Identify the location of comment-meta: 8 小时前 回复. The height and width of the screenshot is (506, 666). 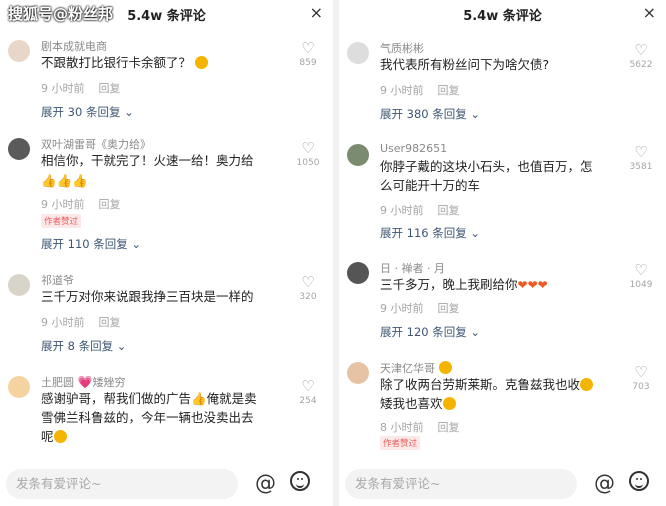
(420, 427).